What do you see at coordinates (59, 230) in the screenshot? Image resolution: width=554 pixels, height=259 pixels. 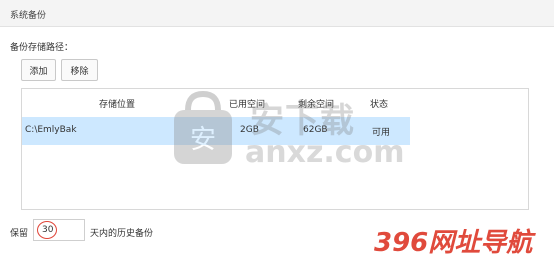 I see `retention-days-input: 30` at bounding box center [59, 230].